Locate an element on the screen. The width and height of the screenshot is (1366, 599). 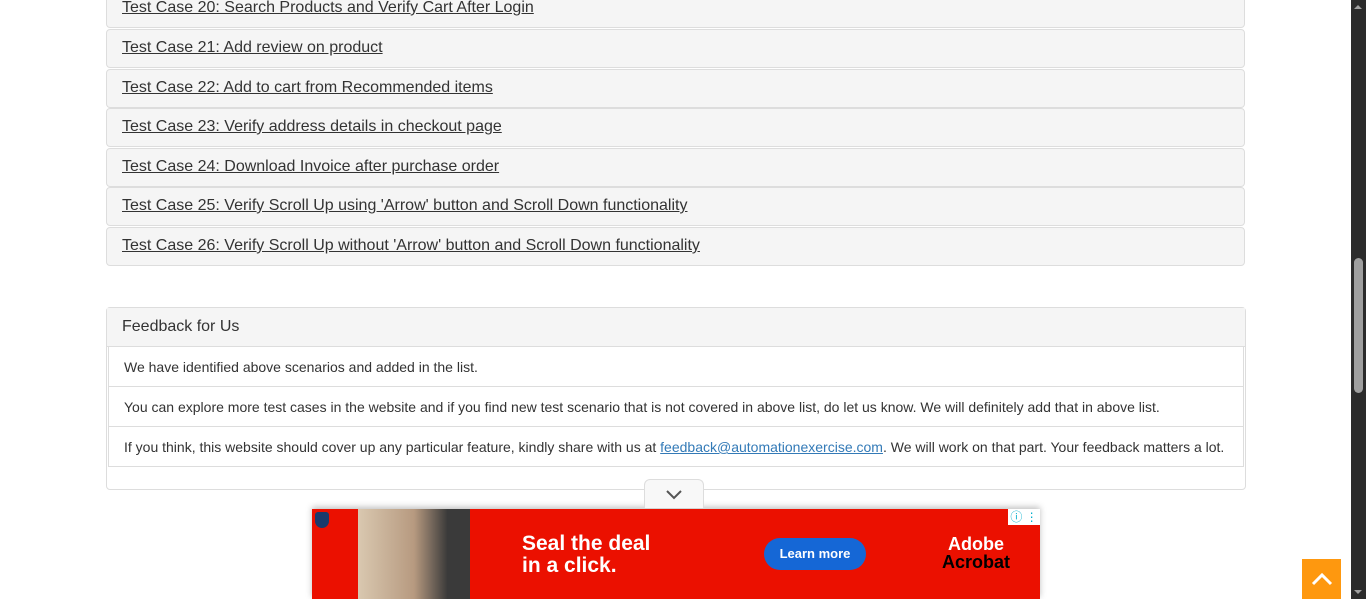
shield-icon is located at coordinates (322, 520).